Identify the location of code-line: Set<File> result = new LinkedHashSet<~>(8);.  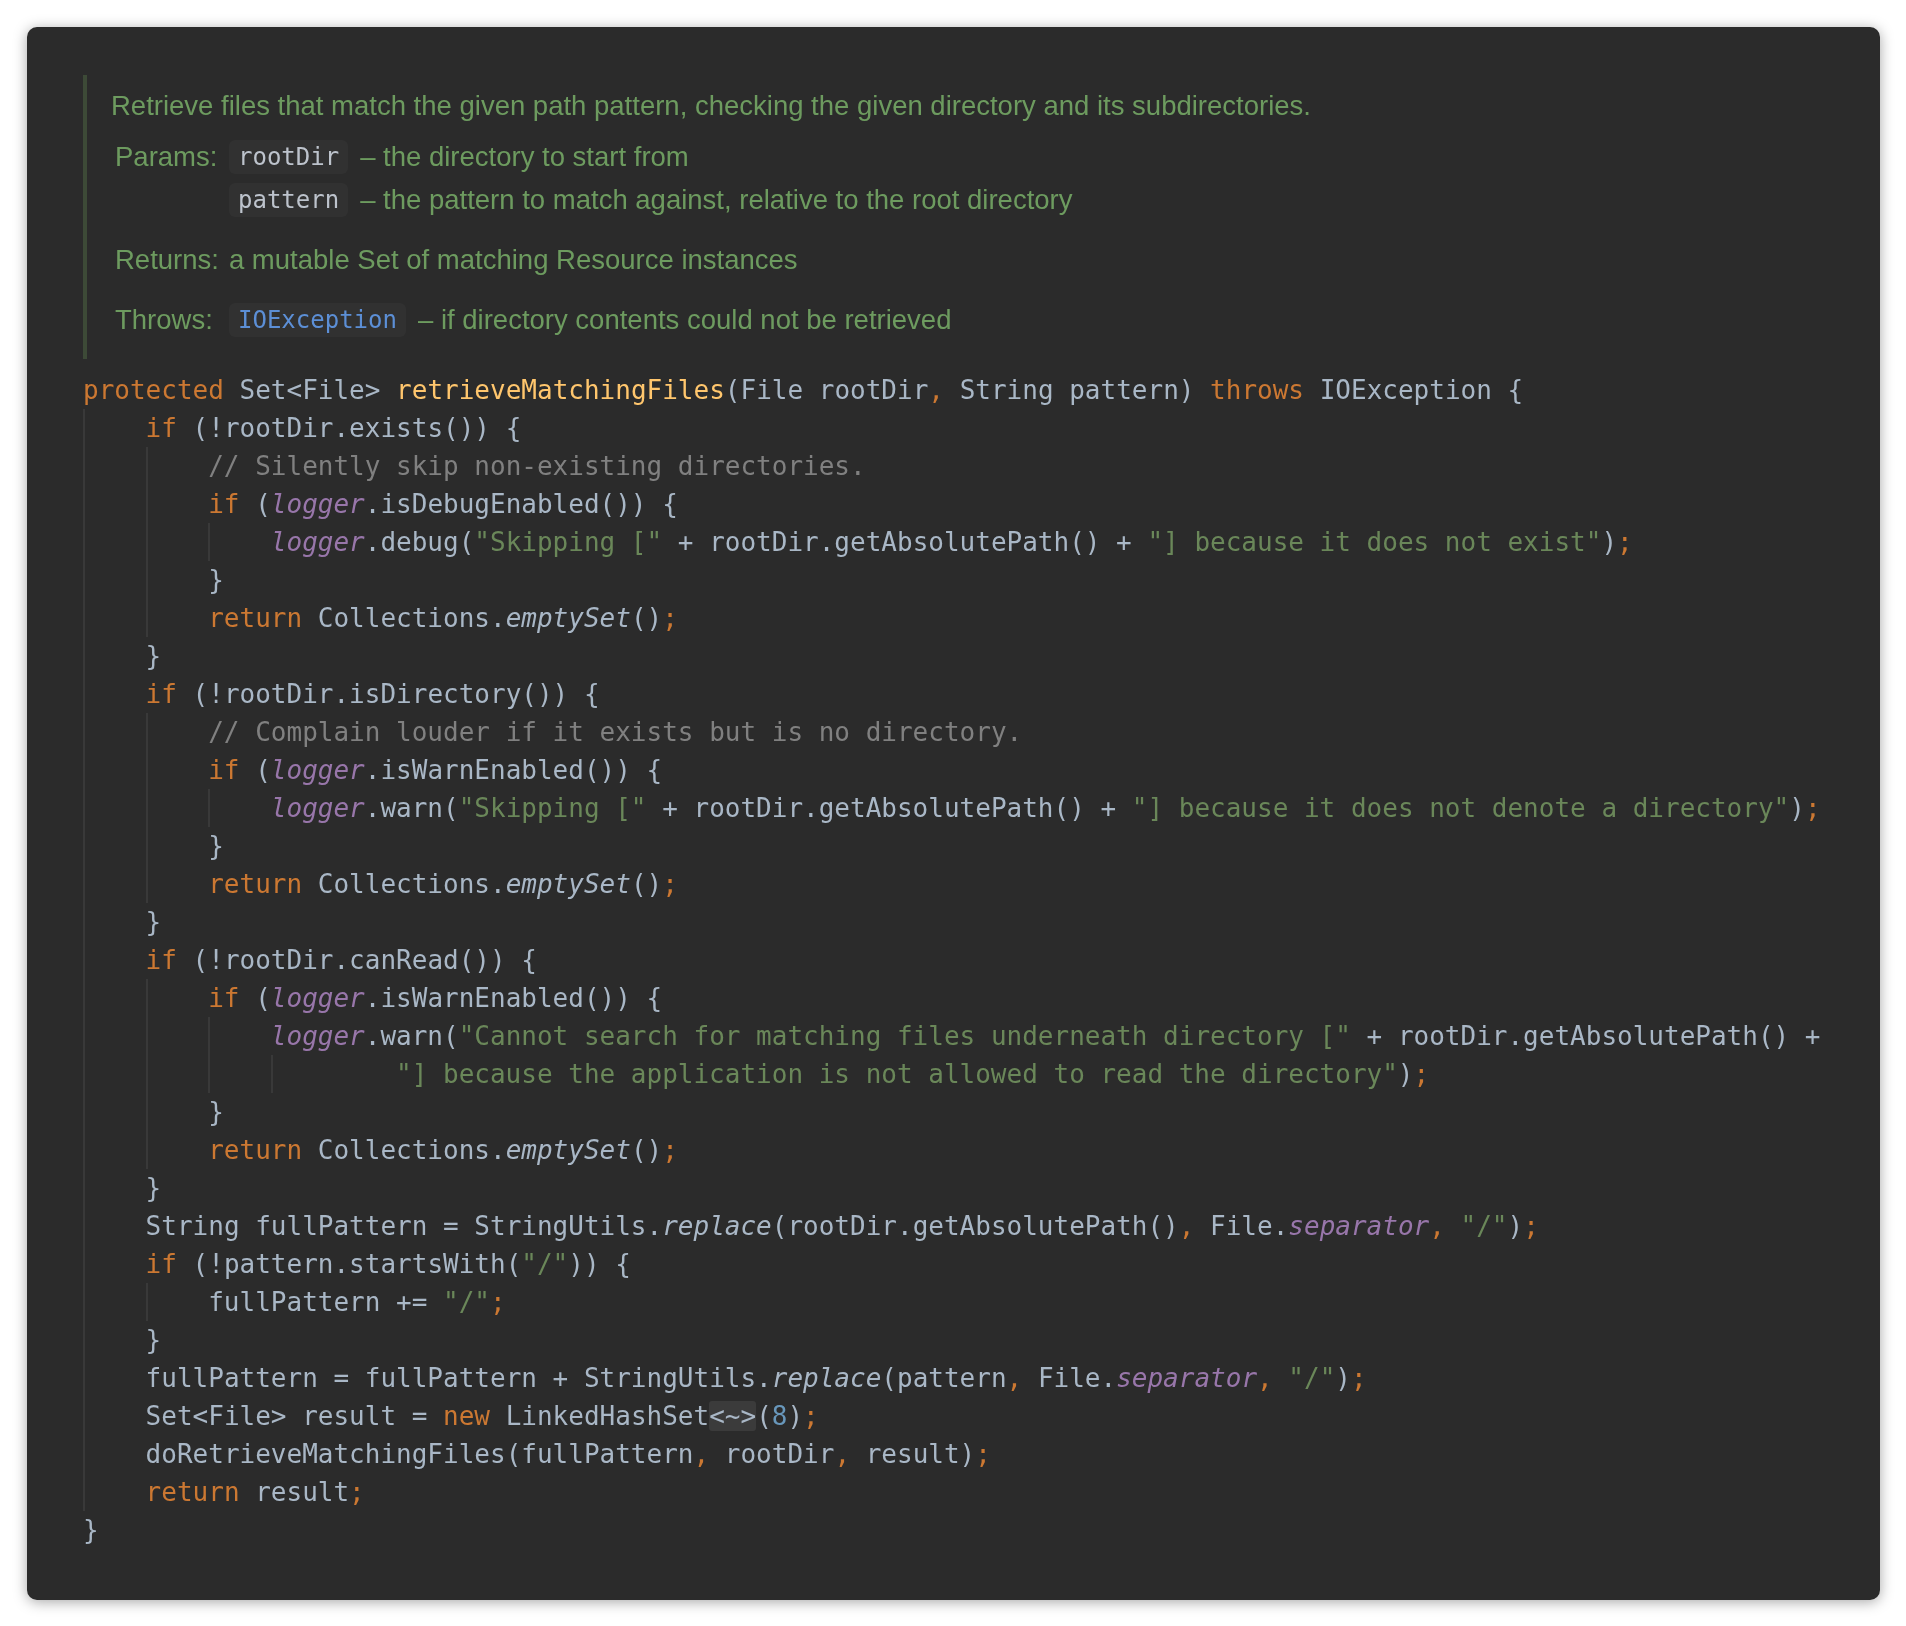
(482, 1416).